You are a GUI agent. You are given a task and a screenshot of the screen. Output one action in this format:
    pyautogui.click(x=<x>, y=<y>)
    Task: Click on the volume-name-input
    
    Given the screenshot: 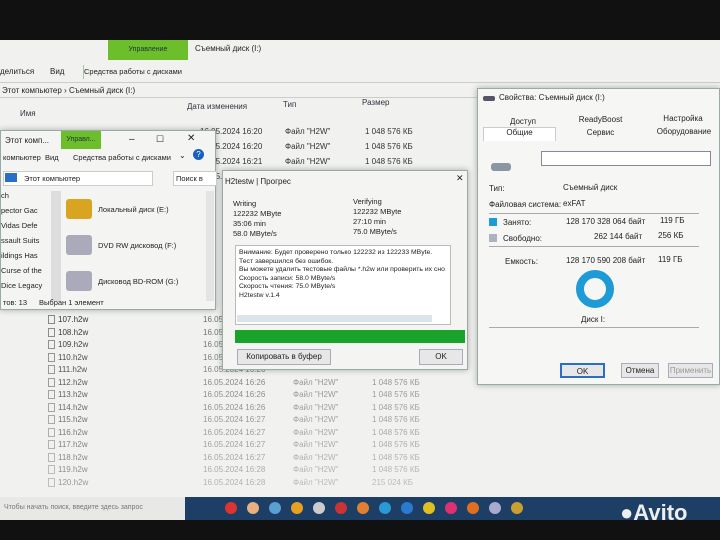 What is the action you would take?
    pyautogui.click(x=626, y=158)
    